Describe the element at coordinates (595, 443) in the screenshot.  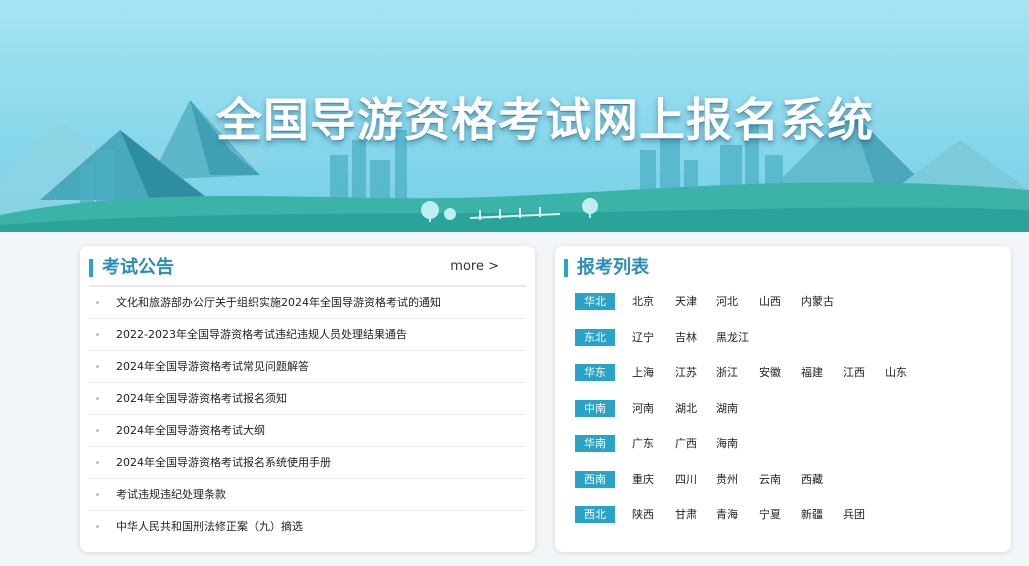
I see `region-tag: 华南` at that location.